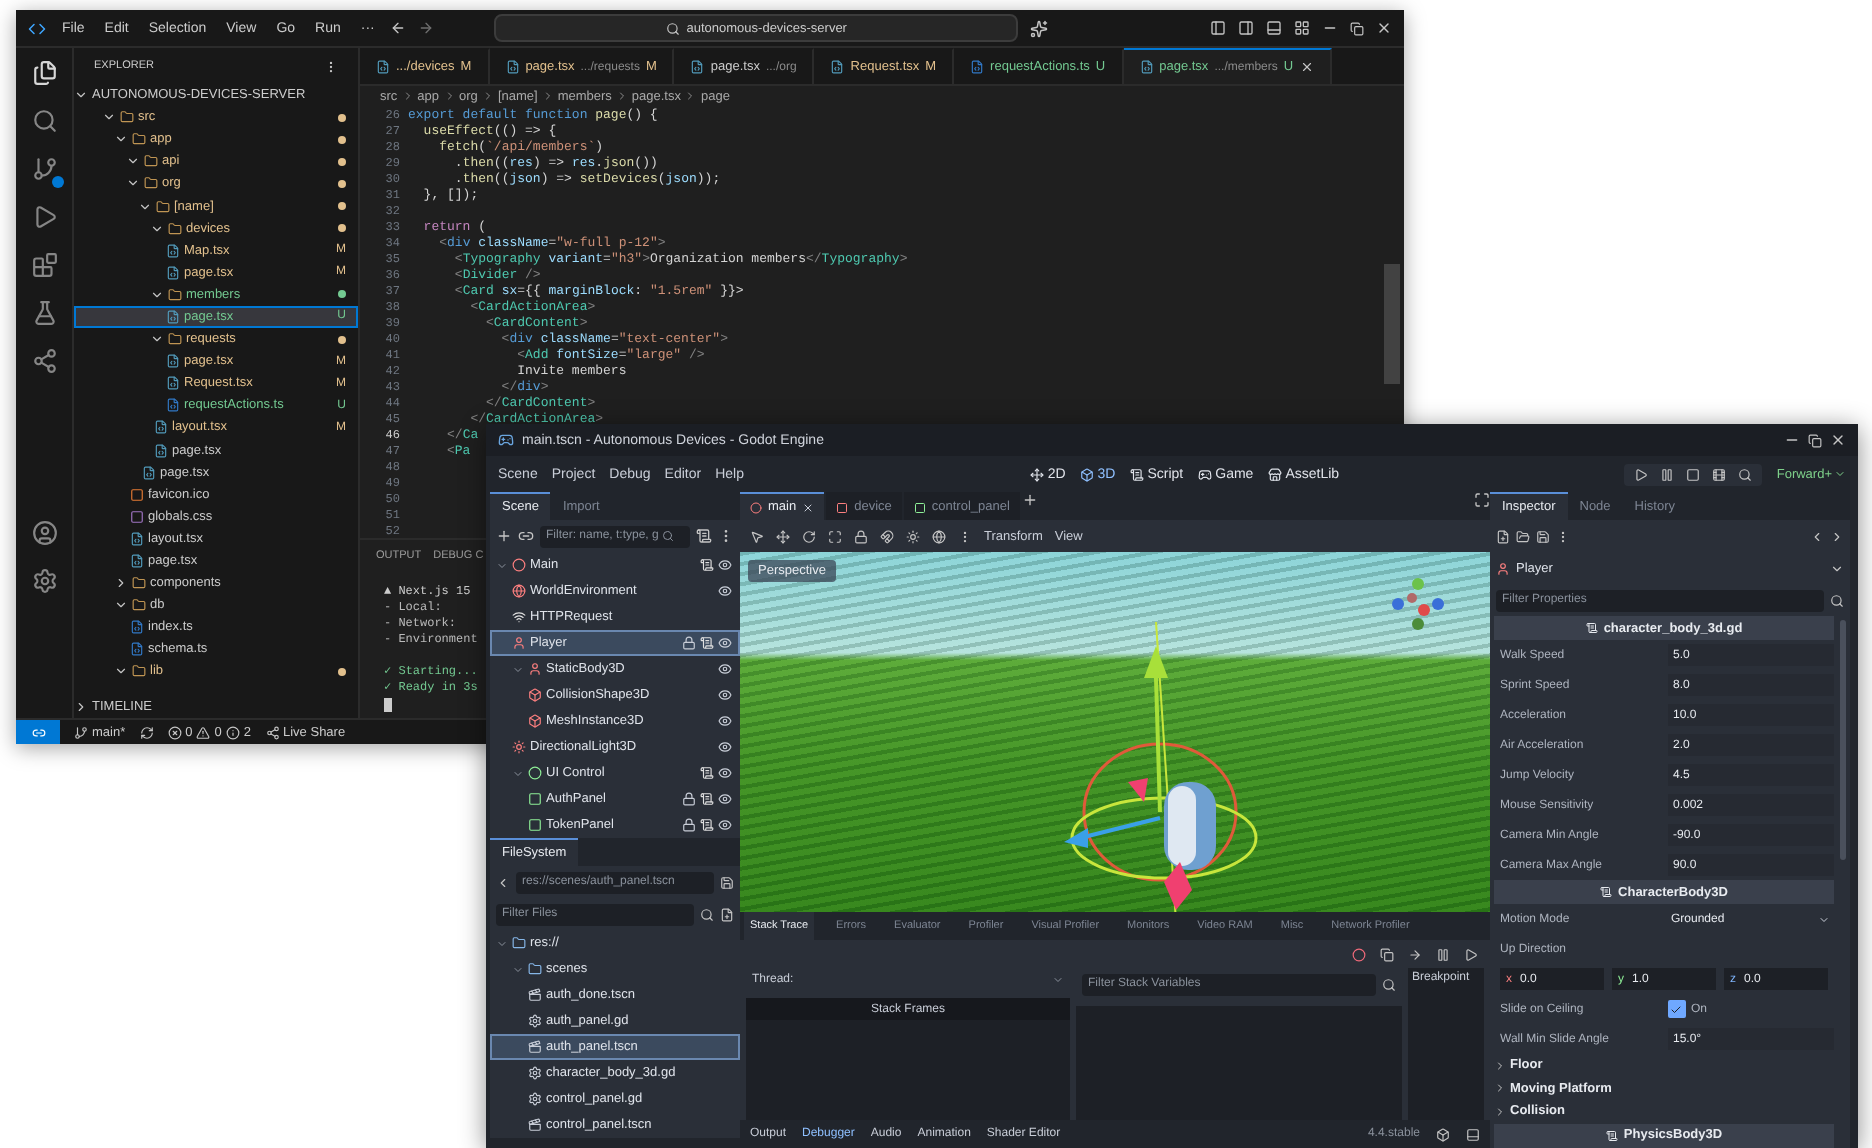  What do you see at coordinates (426, 28) in the screenshot?
I see `forward-arrow-icon` at bounding box center [426, 28].